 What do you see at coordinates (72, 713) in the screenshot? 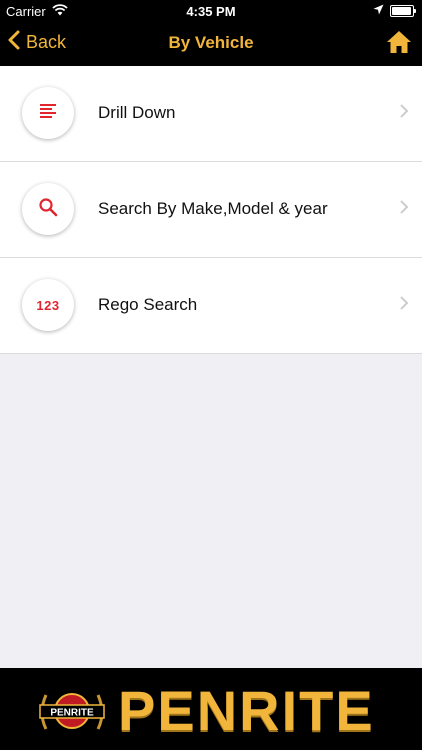
I see `badge-text: PENRITE` at bounding box center [72, 713].